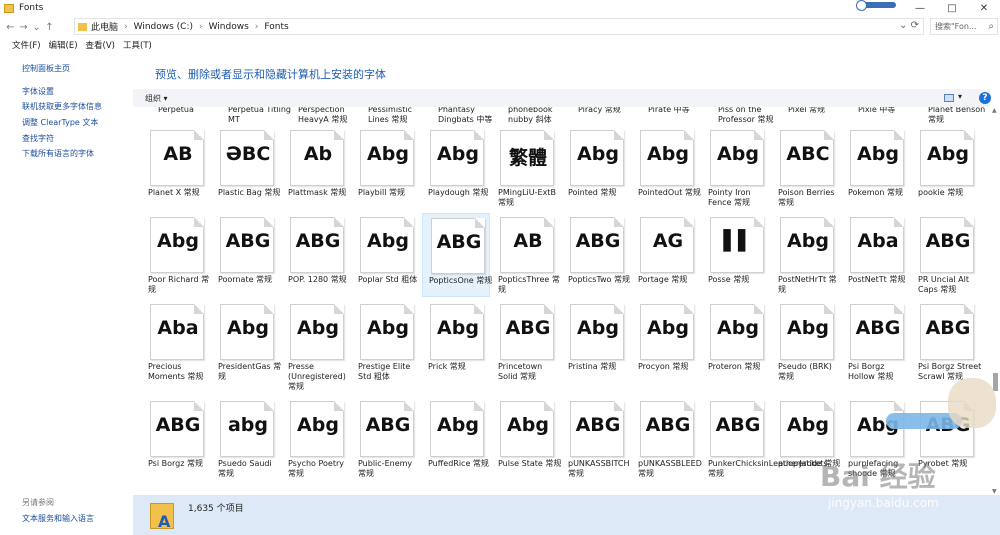  Describe the element at coordinates (168, 27) in the screenshot. I see `breadcrumb-drive-c: Windows (C:) ›` at that location.